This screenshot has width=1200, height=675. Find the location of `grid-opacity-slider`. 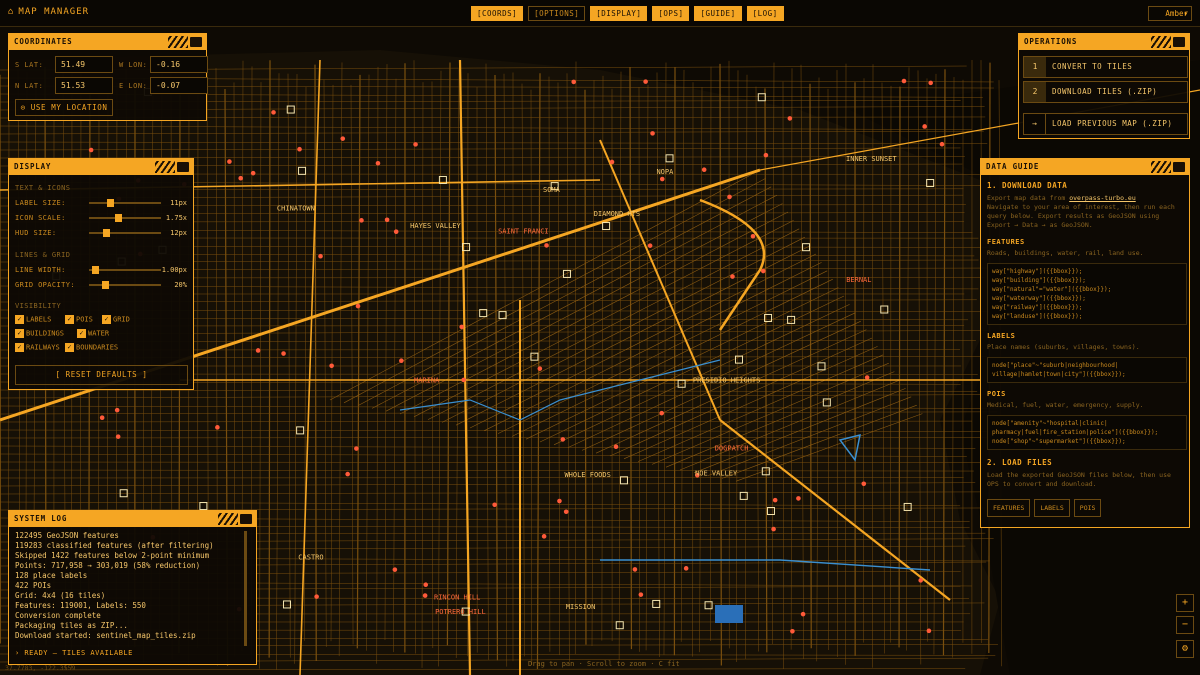

grid-opacity-slider is located at coordinates (125, 285).